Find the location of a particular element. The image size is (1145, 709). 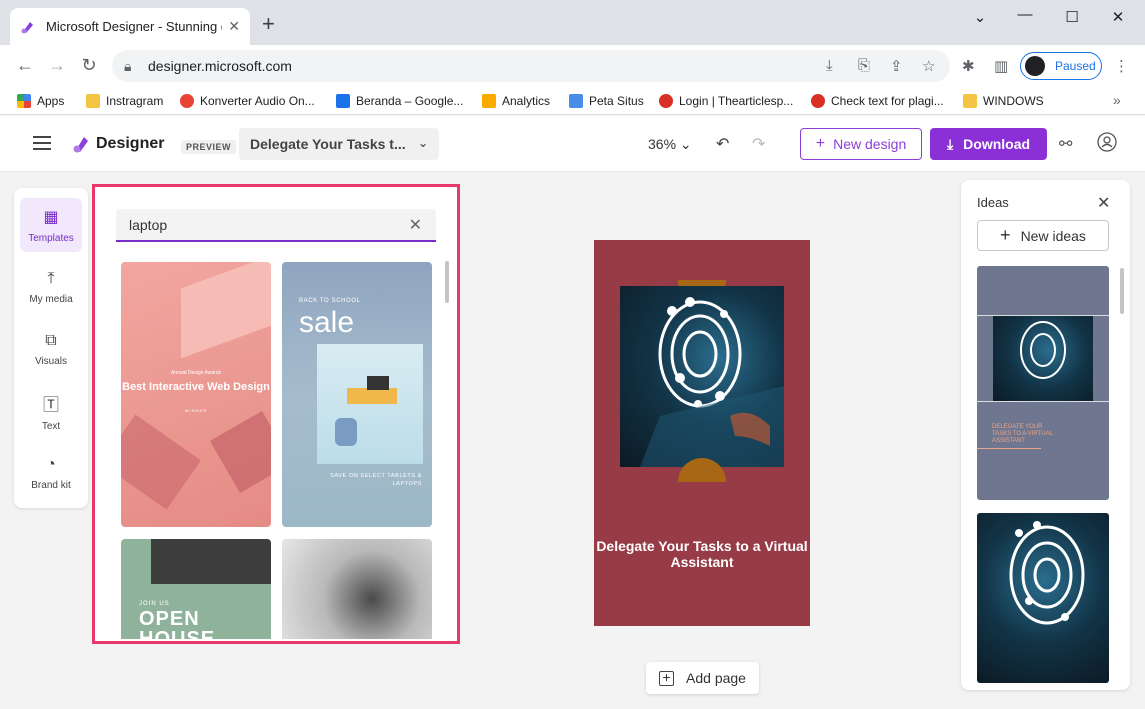

card-subtitle: BACK TO SCHOOL is located at coordinates (330, 301).